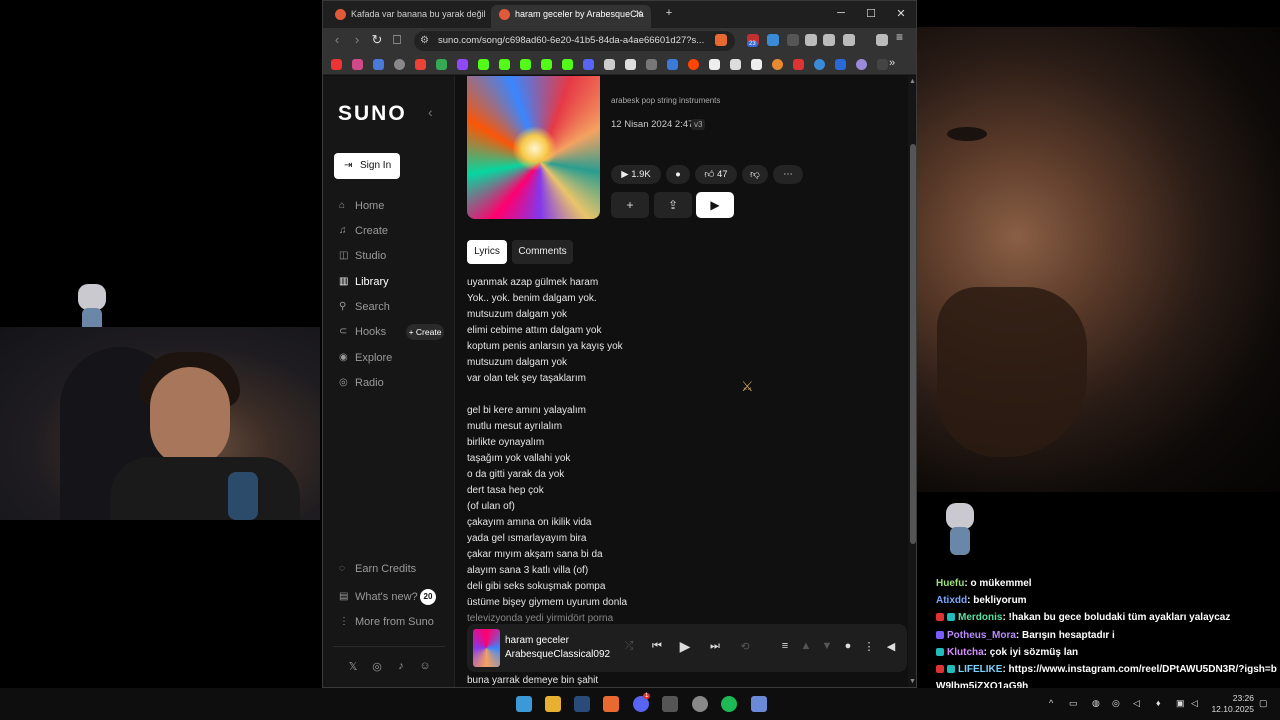 This screenshot has width=1280, height=720. Describe the element at coordinates (892, 63) in the screenshot. I see `bookmarks-overflow-icon: »` at that location.